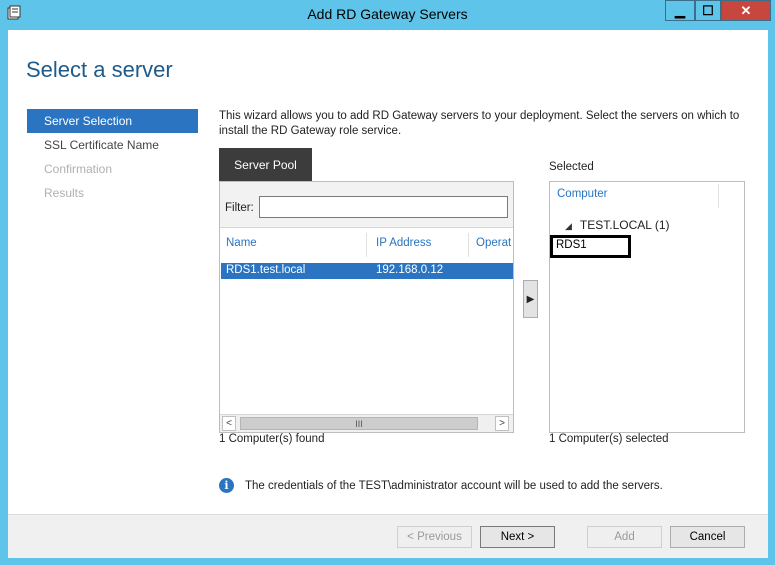  I want to click on filter-label: Filter:, so click(239, 208).